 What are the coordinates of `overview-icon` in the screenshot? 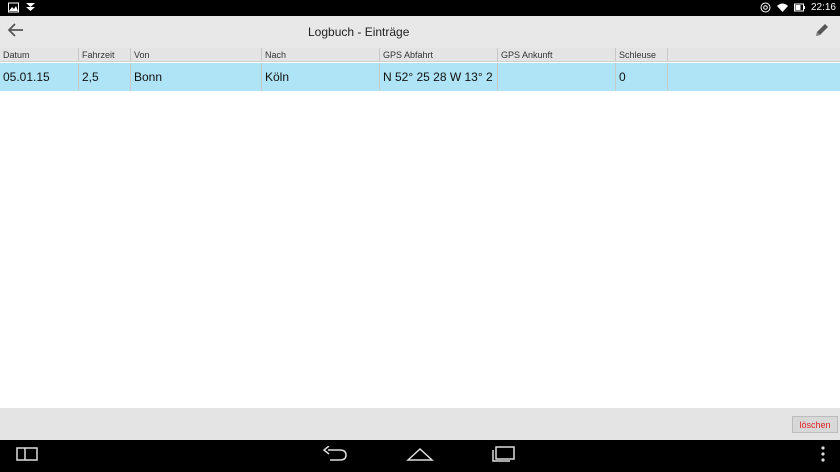 It's located at (503, 456).